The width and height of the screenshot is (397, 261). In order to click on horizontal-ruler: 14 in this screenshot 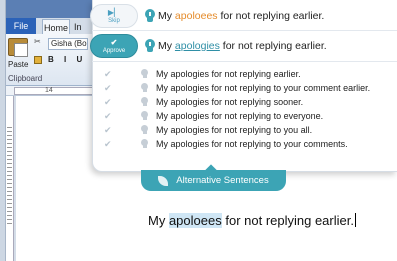, I will do `click(57, 91)`.